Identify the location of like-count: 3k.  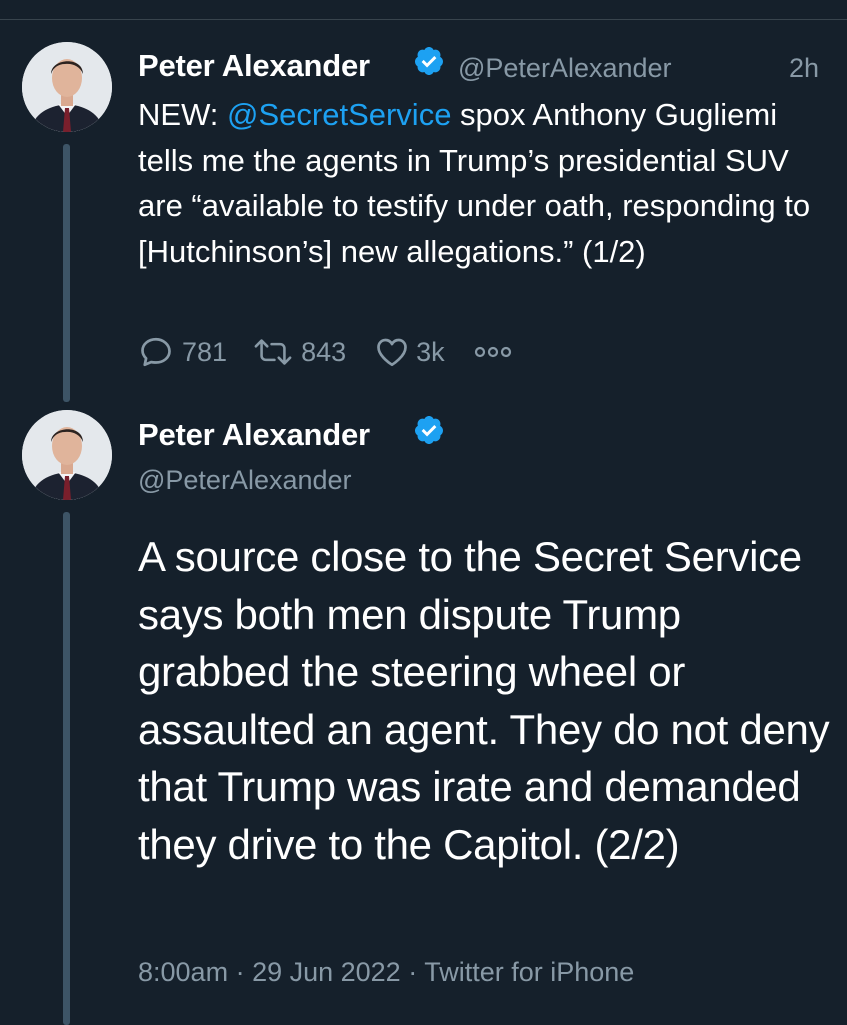
(430, 351).